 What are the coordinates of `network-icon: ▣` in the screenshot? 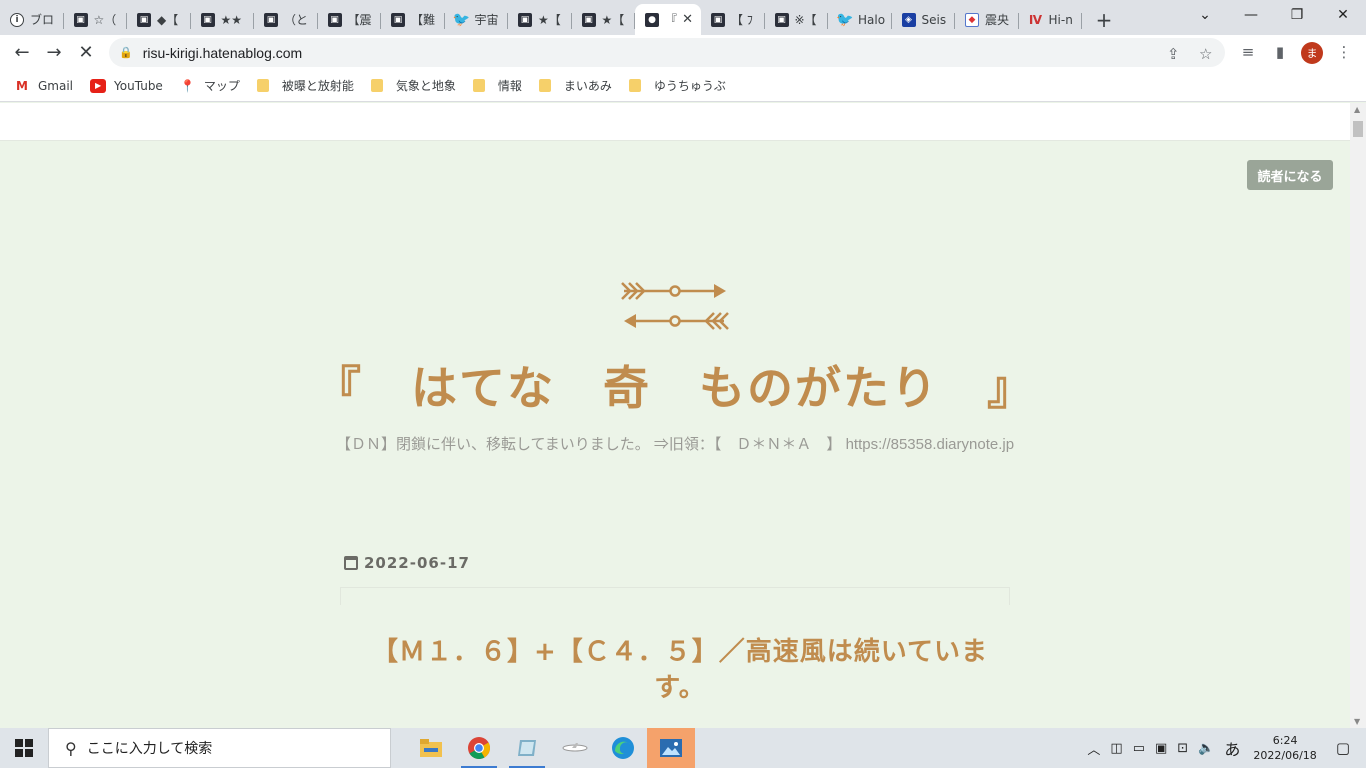 It's located at (1161, 748).